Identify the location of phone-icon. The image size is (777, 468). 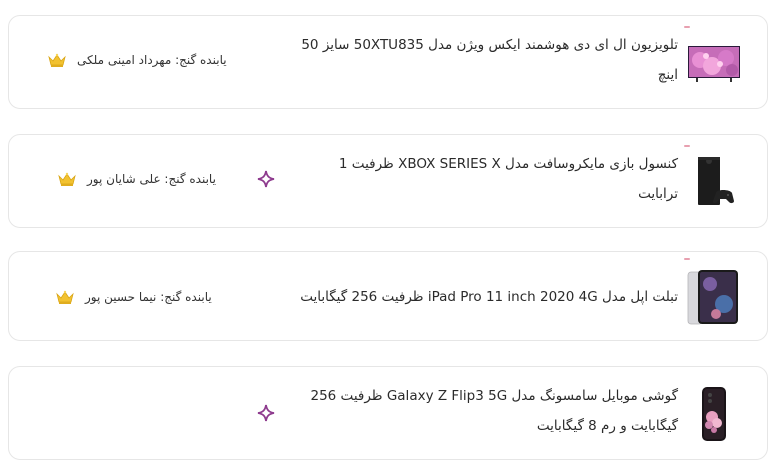
(714, 414).